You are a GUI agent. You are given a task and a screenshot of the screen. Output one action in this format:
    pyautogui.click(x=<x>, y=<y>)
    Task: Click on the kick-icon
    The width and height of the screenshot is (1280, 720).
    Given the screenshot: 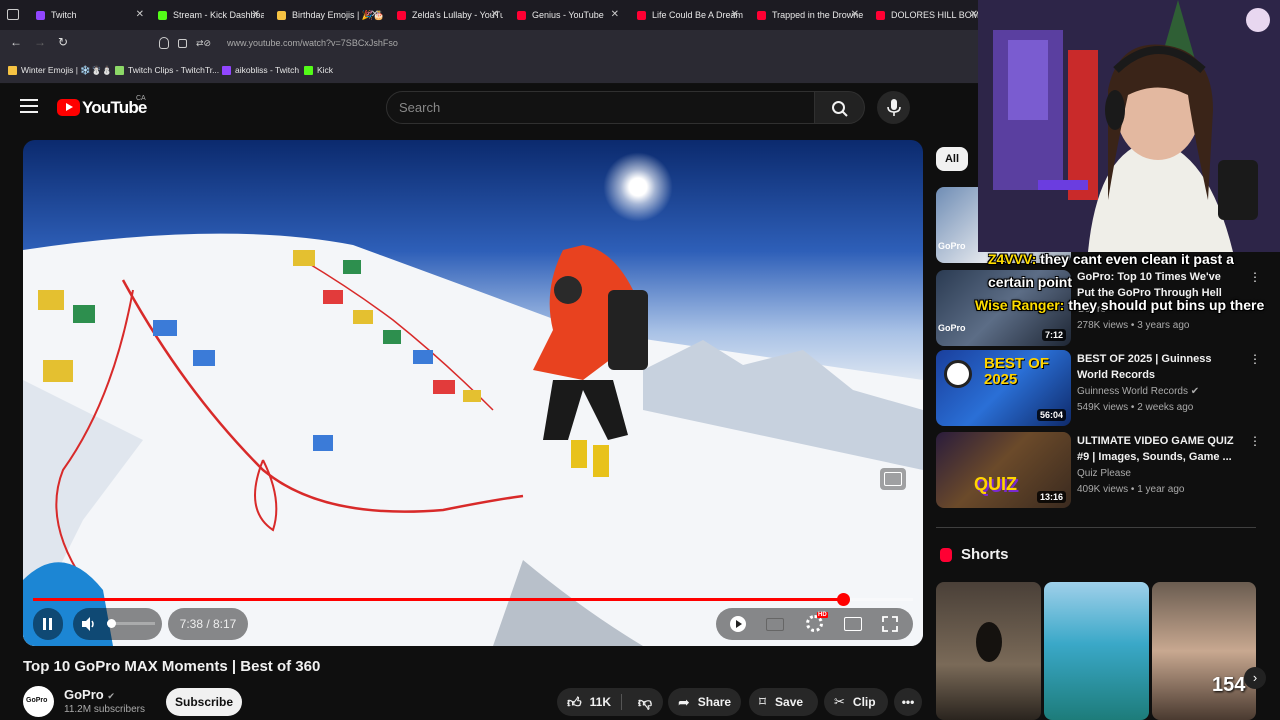 What is the action you would take?
    pyautogui.click(x=308, y=70)
    